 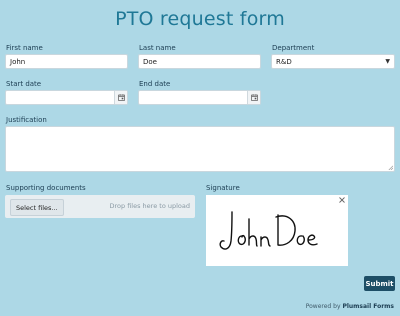 What do you see at coordinates (268, 230) in the screenshot?
I see `signature-drawing` at bounding box center [268, 230].